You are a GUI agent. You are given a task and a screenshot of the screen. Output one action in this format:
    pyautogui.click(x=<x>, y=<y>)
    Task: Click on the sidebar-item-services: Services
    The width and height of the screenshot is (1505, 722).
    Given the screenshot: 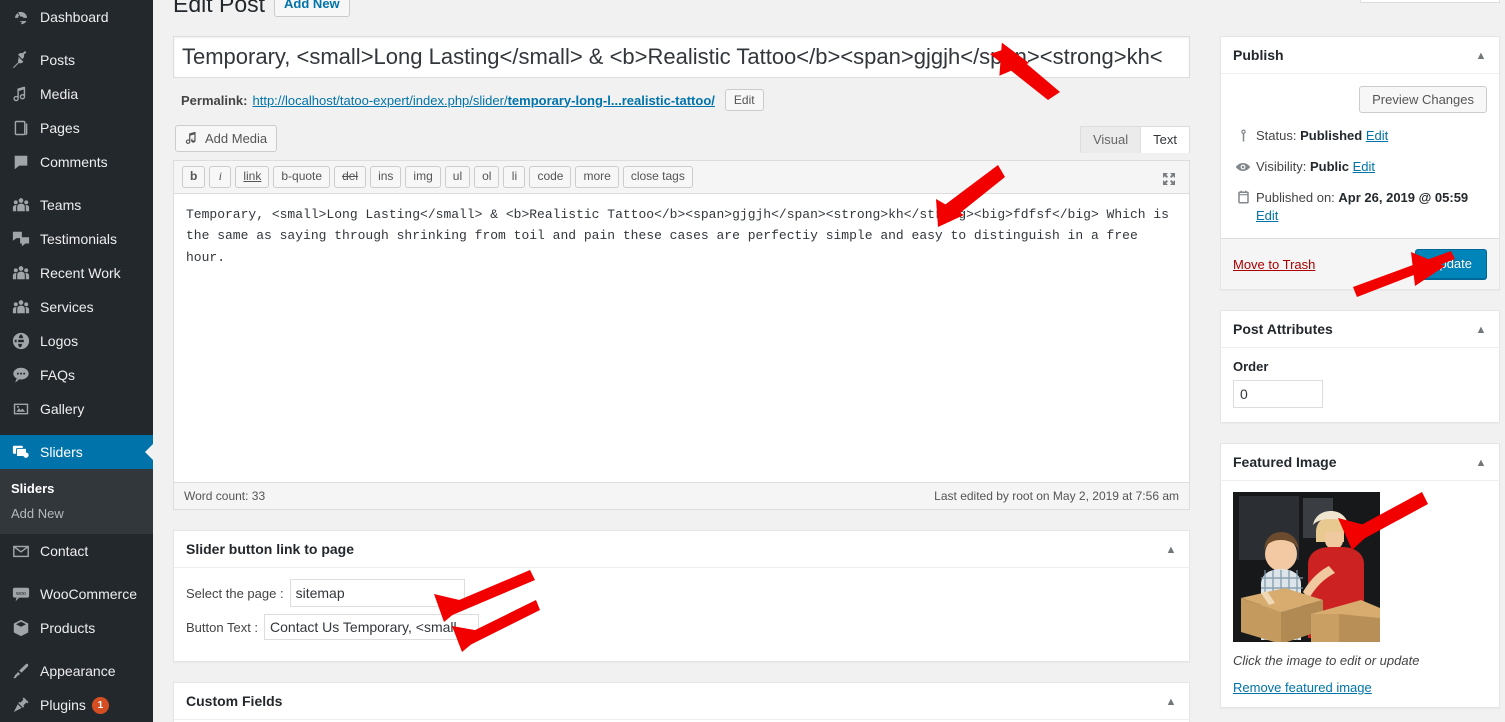 What is the action you would take?
    pyautogui.click(x=76, y=307)
    